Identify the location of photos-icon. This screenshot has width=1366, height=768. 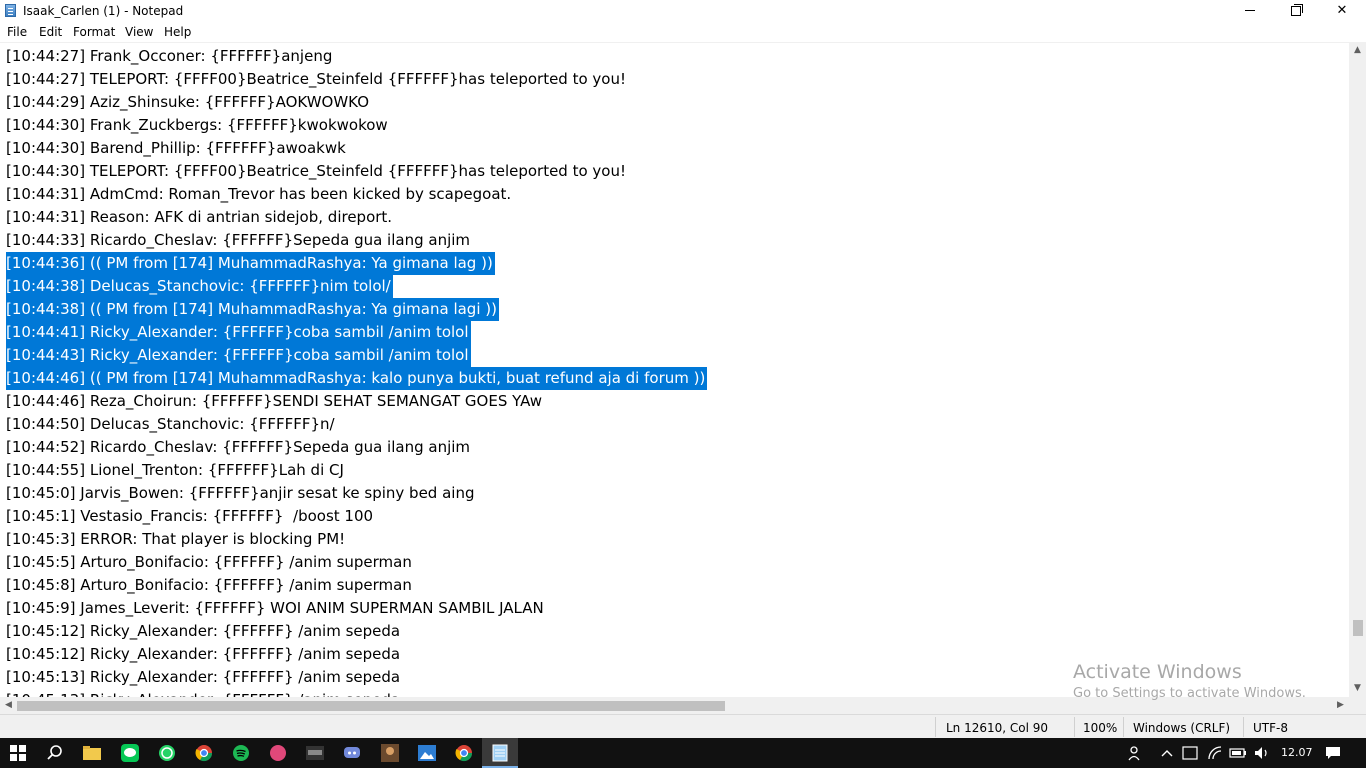
(427, 753).